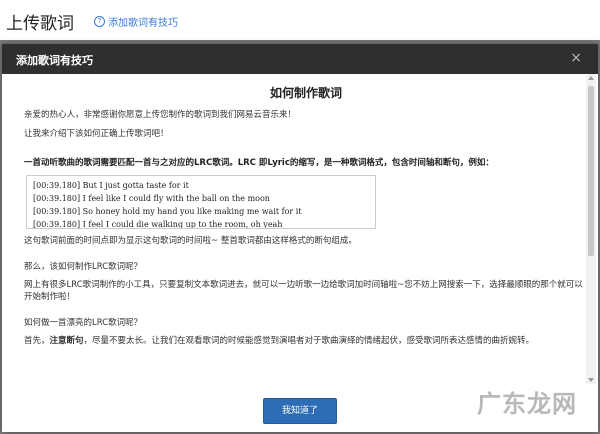  I want to click on dialog-header: 添加歌词有技巧 ×, so click(300, 59).